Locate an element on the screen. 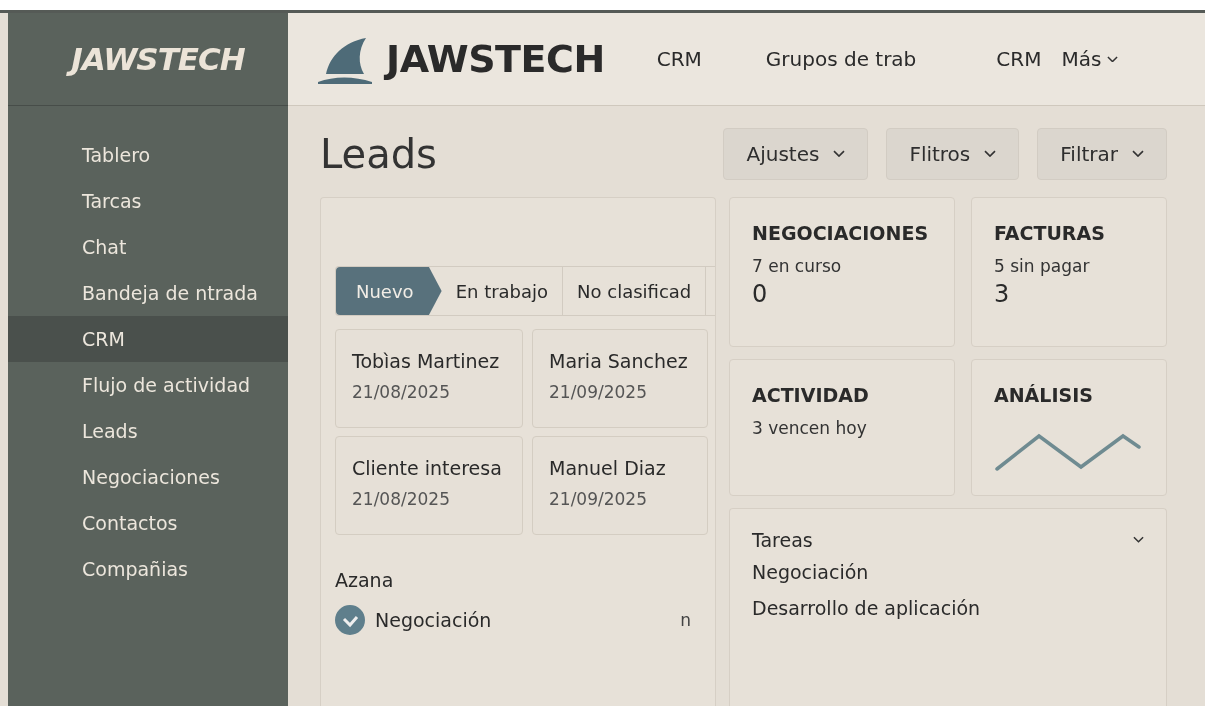  sidebar-item: Tablero is located at coordinates (148, 155).